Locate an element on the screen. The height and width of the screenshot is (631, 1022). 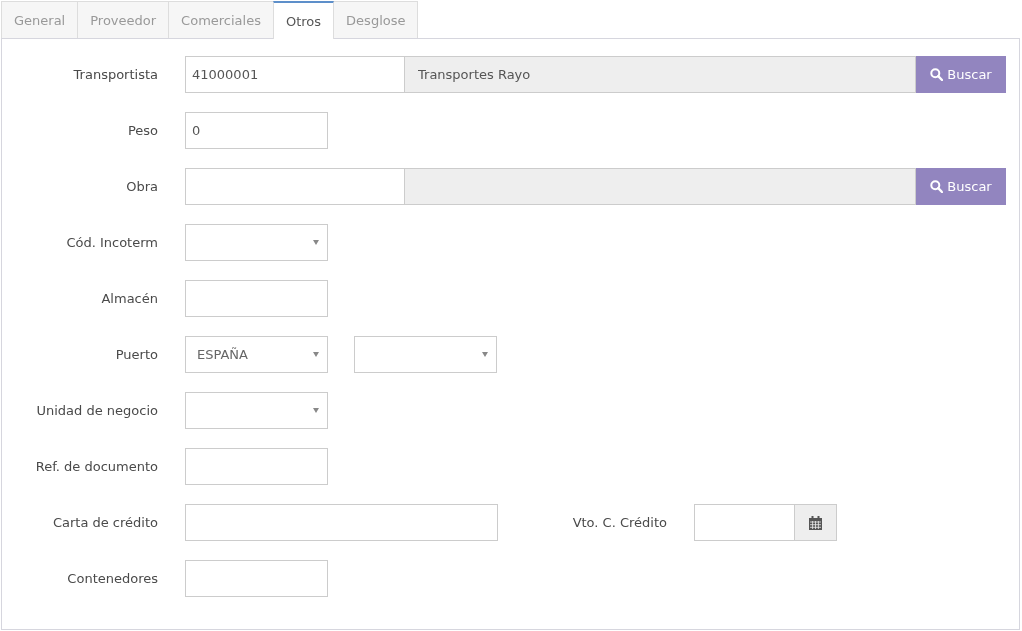
description-field: Transportes Rayo is located at coordinates (660, 74).